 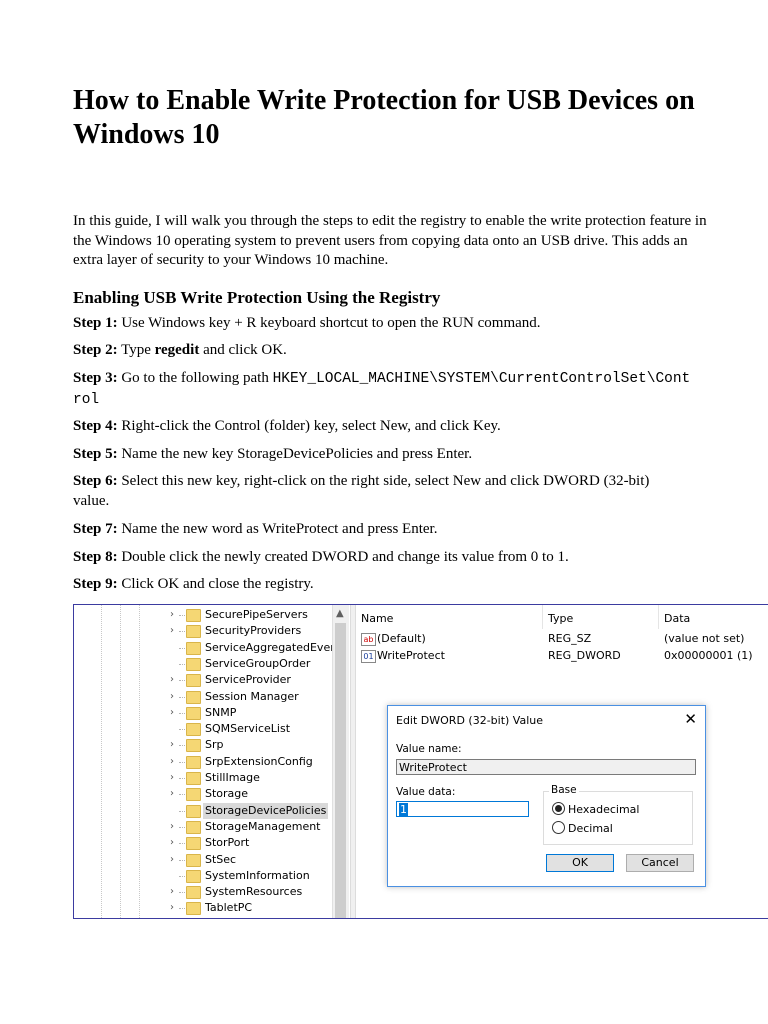 I want to click on tree-item: › SrpExtensionConfig, so click(x=211, y=762).